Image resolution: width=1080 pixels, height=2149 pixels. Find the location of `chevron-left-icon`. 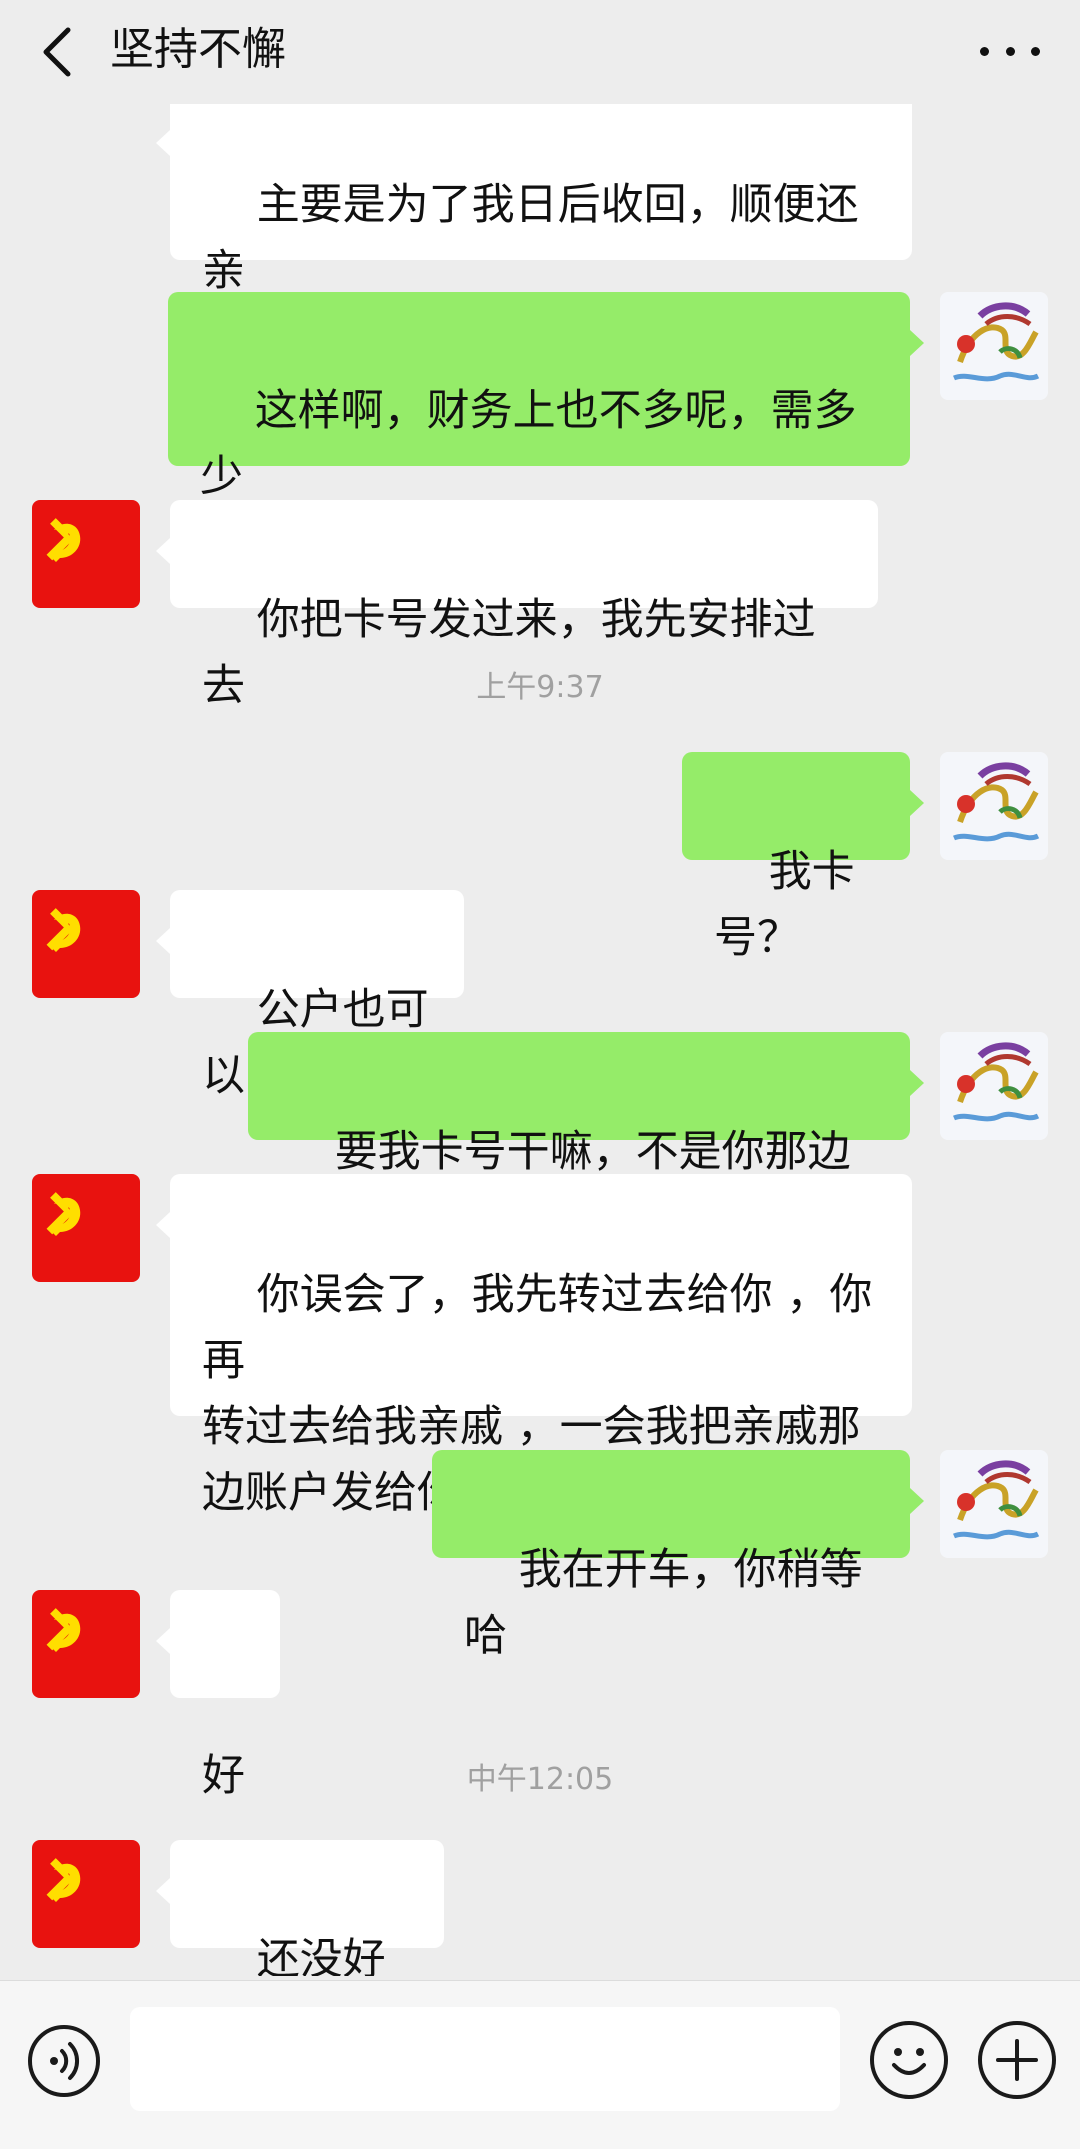

chevron-left-icon is located at coordinates (57, 52).